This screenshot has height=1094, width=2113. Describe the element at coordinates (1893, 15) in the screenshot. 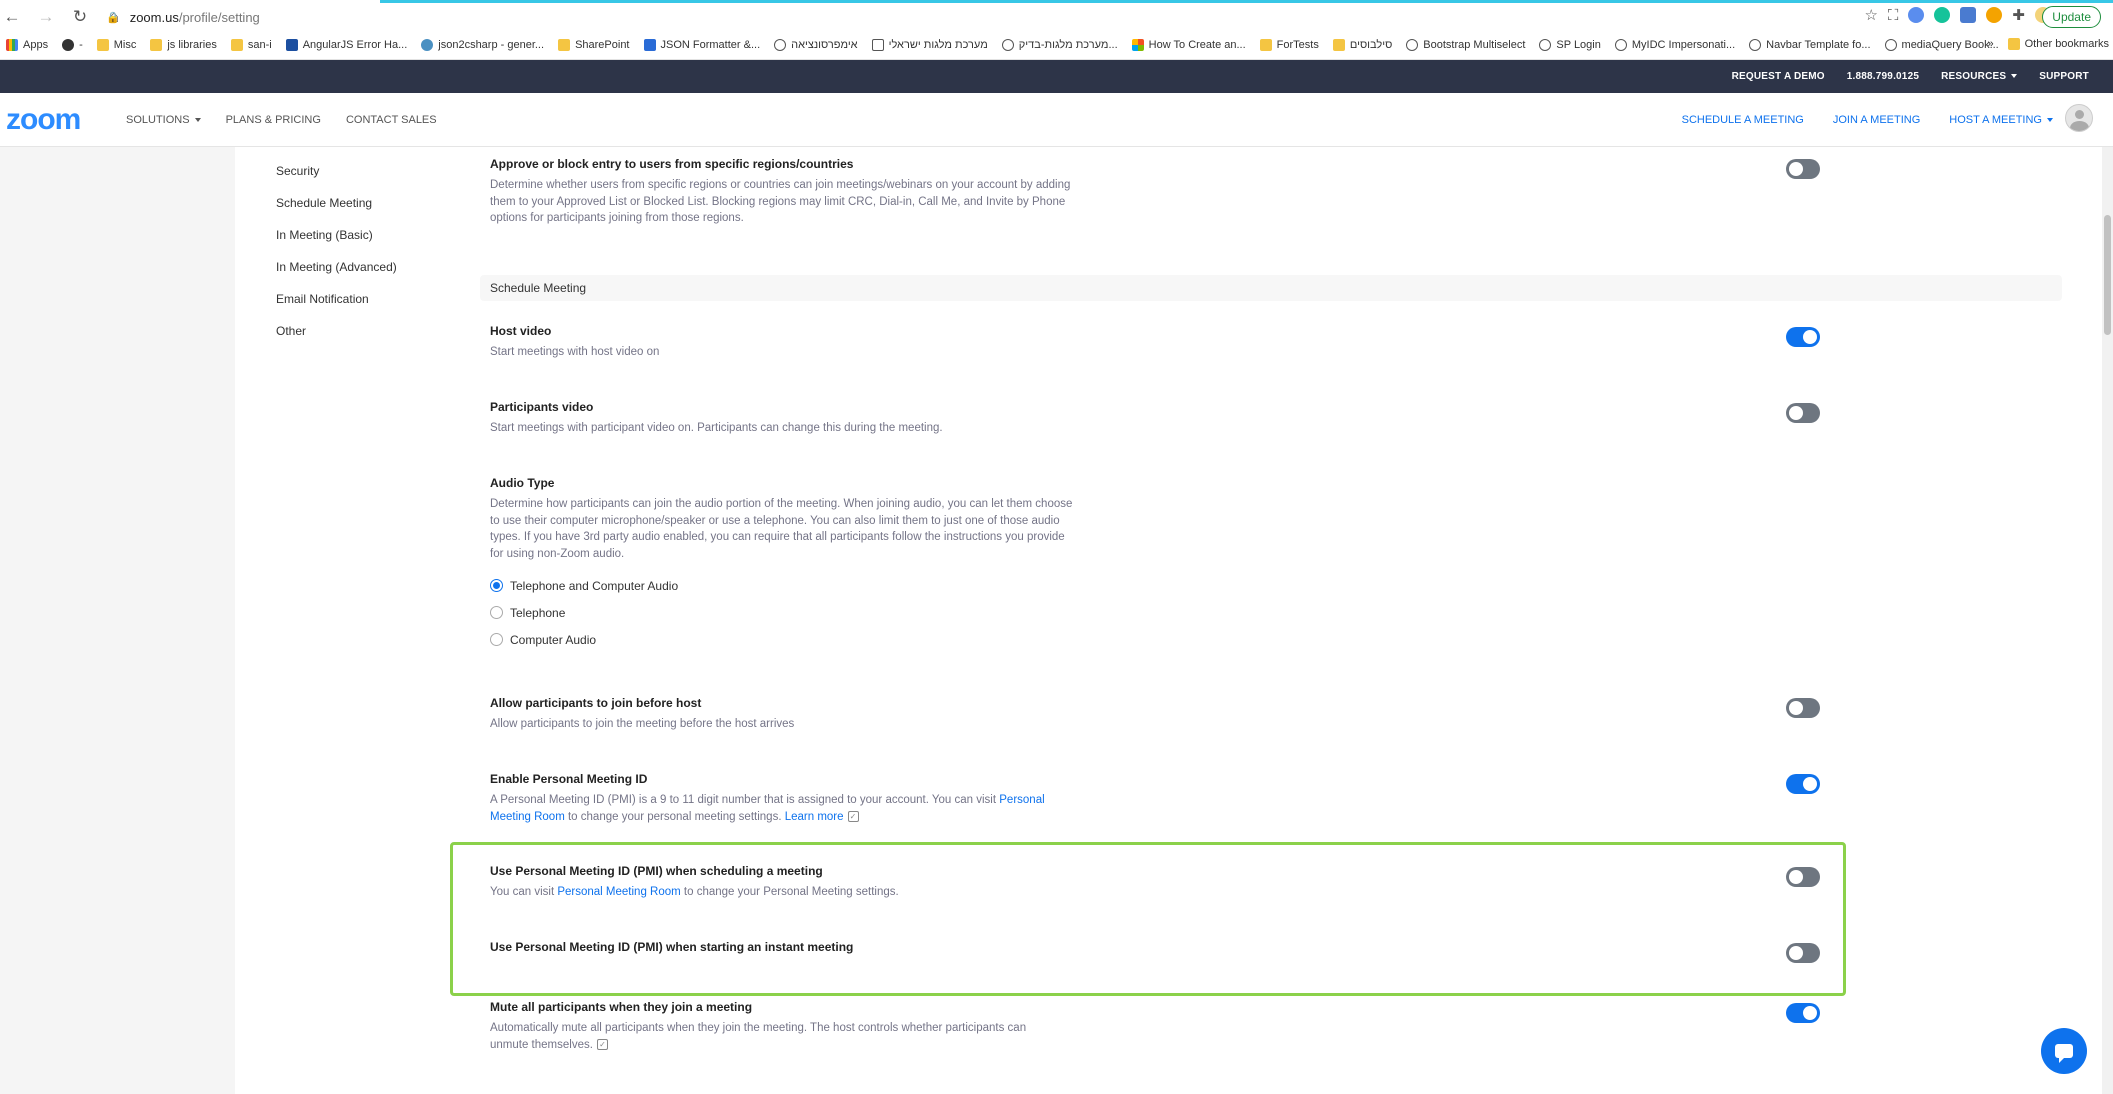

I see `screenshot-icon: ⛶` at that location.